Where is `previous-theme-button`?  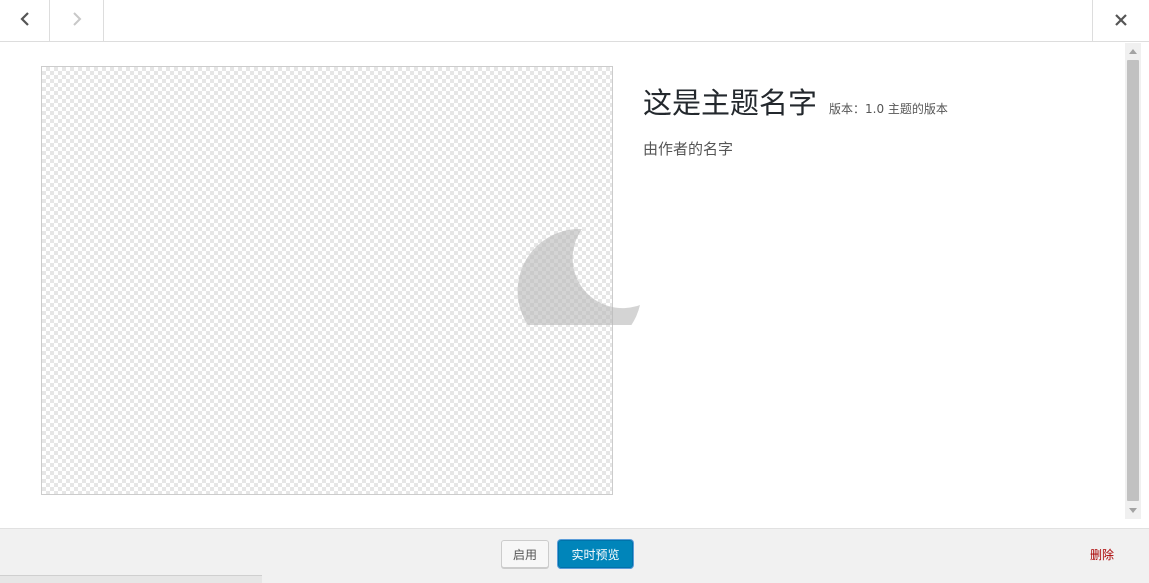 previous-theme-button is located at coordinates (25, 21).